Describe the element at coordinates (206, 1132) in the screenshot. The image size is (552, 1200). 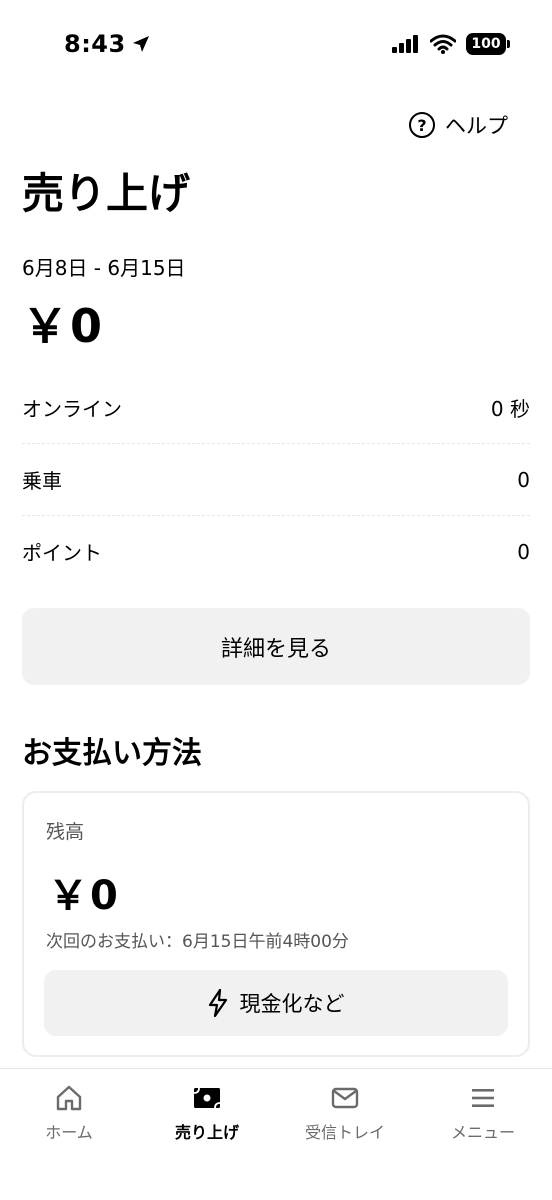
I see `tab-label: 売り上げ` at that location.